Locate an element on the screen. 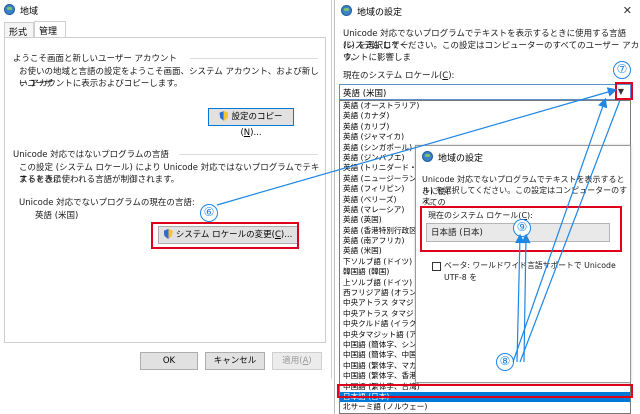  locale-desc-line3: す。 is located at coordinates (351, 58).